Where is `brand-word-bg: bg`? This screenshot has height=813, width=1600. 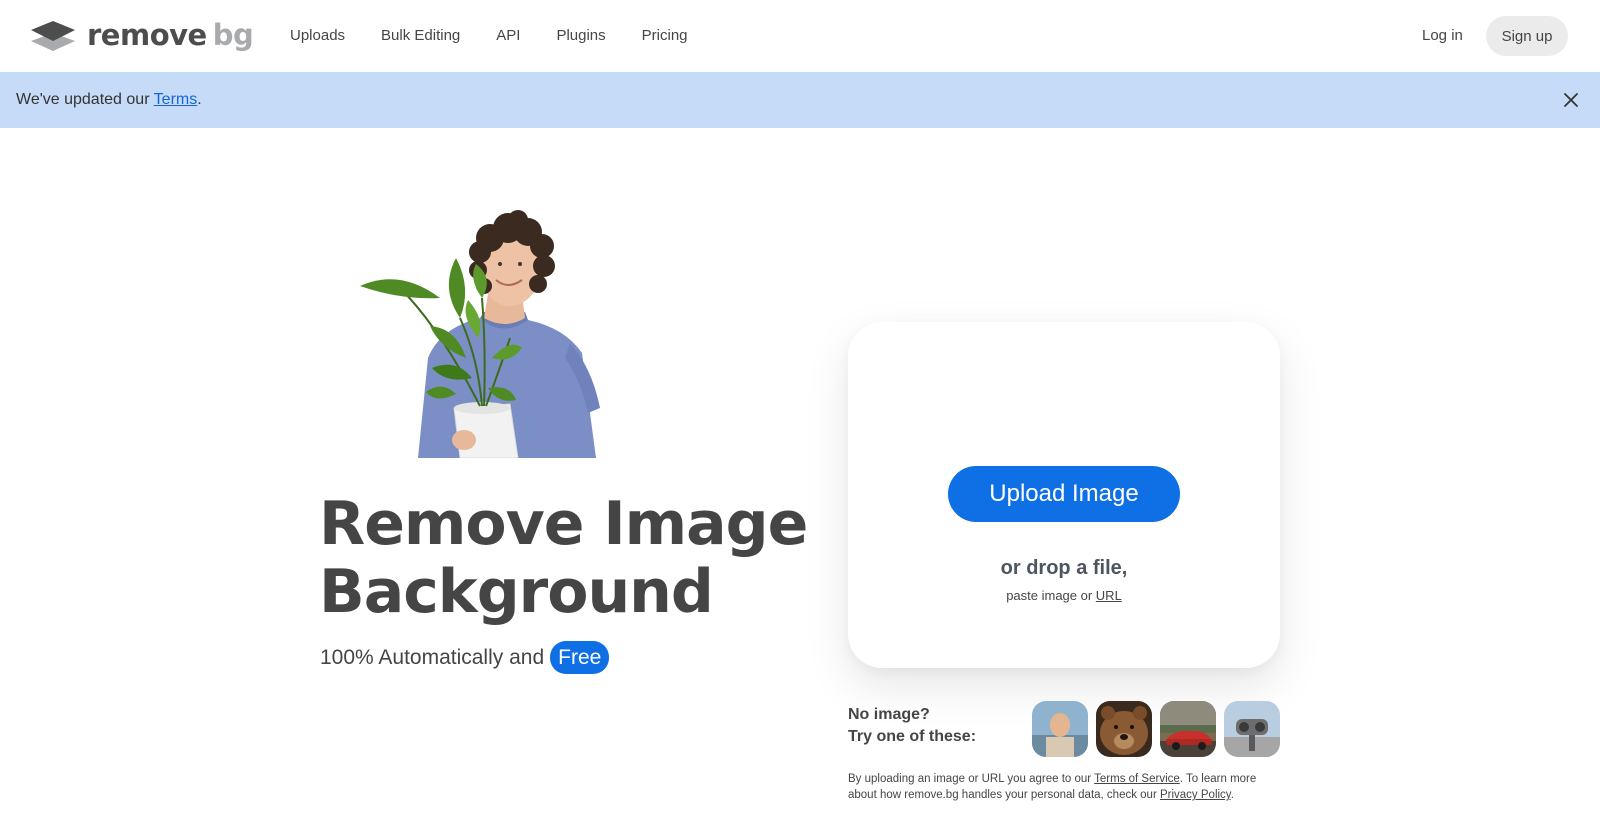 brand-word-bg: bg is located at coordinates (233, 35).